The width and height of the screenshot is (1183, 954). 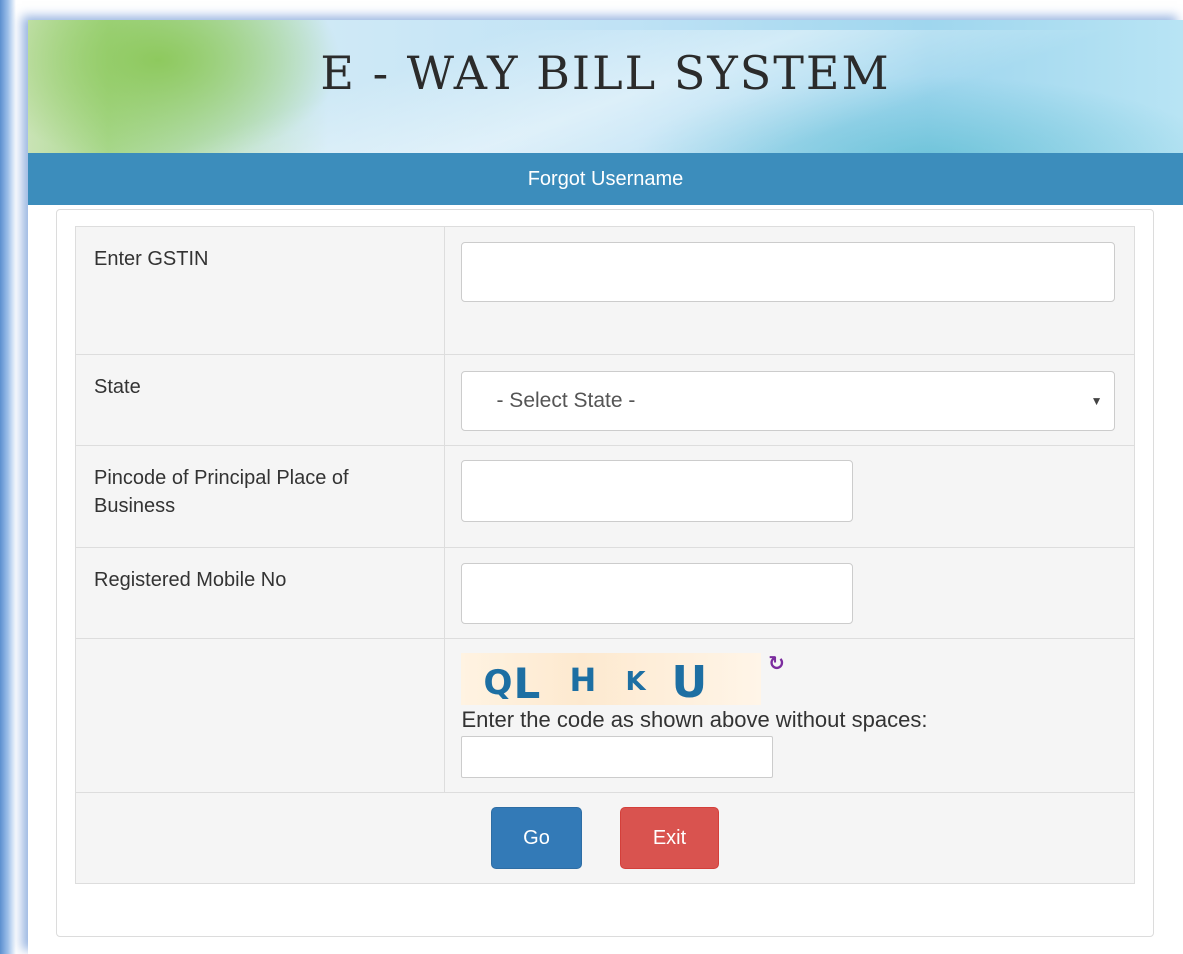 I want to click on state-cell: - Select State - ▼, so click(x=789, y=400).